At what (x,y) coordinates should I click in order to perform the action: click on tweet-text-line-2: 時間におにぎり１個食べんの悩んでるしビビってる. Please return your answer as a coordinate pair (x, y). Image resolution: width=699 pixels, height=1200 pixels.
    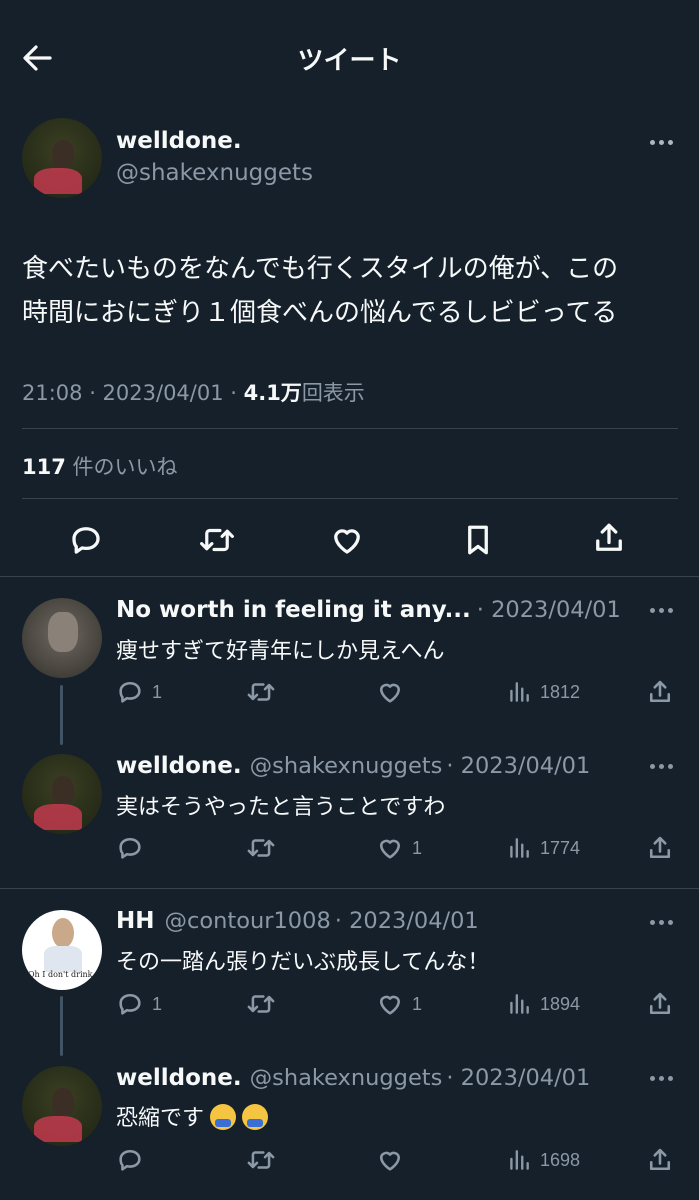
    Looking at the image, I should click on (320, 313).